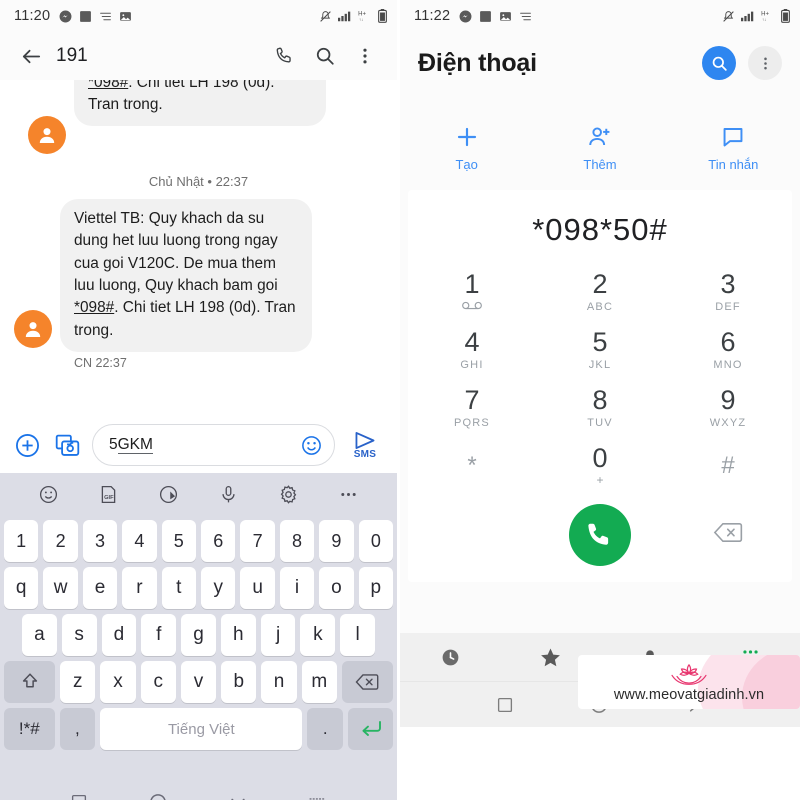 This screenshot has height=800, width=800. Describe the element at coordinates (728, 408) in the screenshot. I see `dialpad-key-9: 9 WXYZ` at that location.